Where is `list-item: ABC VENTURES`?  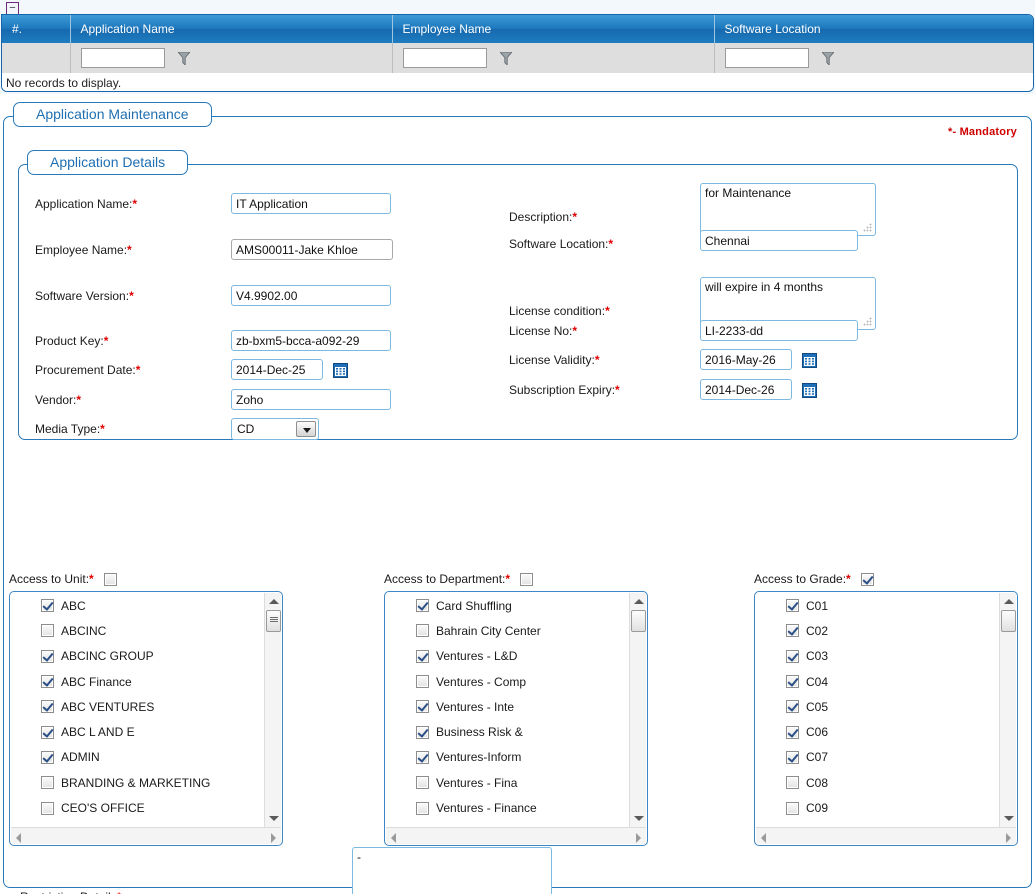 list-item: ABC VENTURES is located at coordinates (136, 706).